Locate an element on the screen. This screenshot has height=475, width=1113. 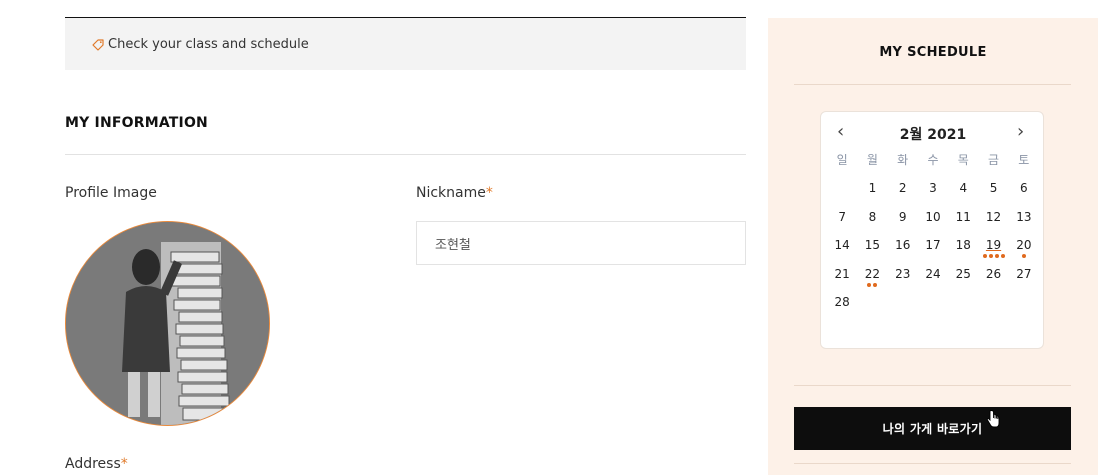
calendar-day: 6 is located at coordinates (1024, 194).